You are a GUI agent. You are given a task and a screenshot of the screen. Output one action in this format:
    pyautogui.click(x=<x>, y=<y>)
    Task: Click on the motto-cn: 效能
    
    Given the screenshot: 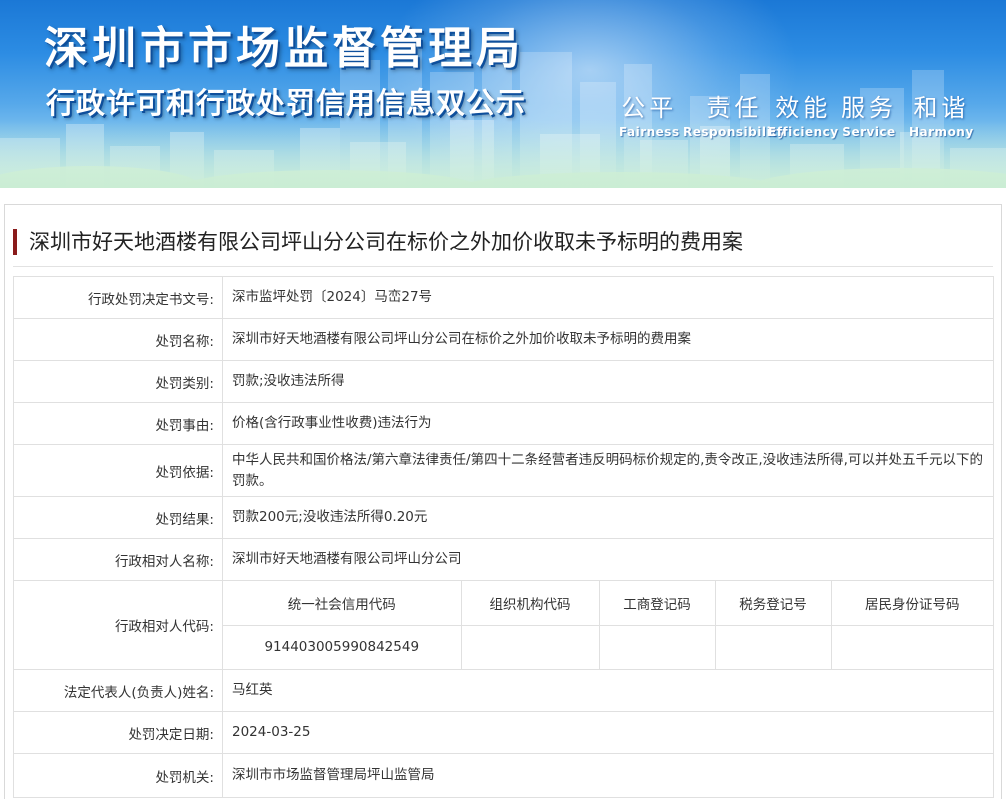 What is the action you would take?
    pyautogui.click(x=803, y=108)
    